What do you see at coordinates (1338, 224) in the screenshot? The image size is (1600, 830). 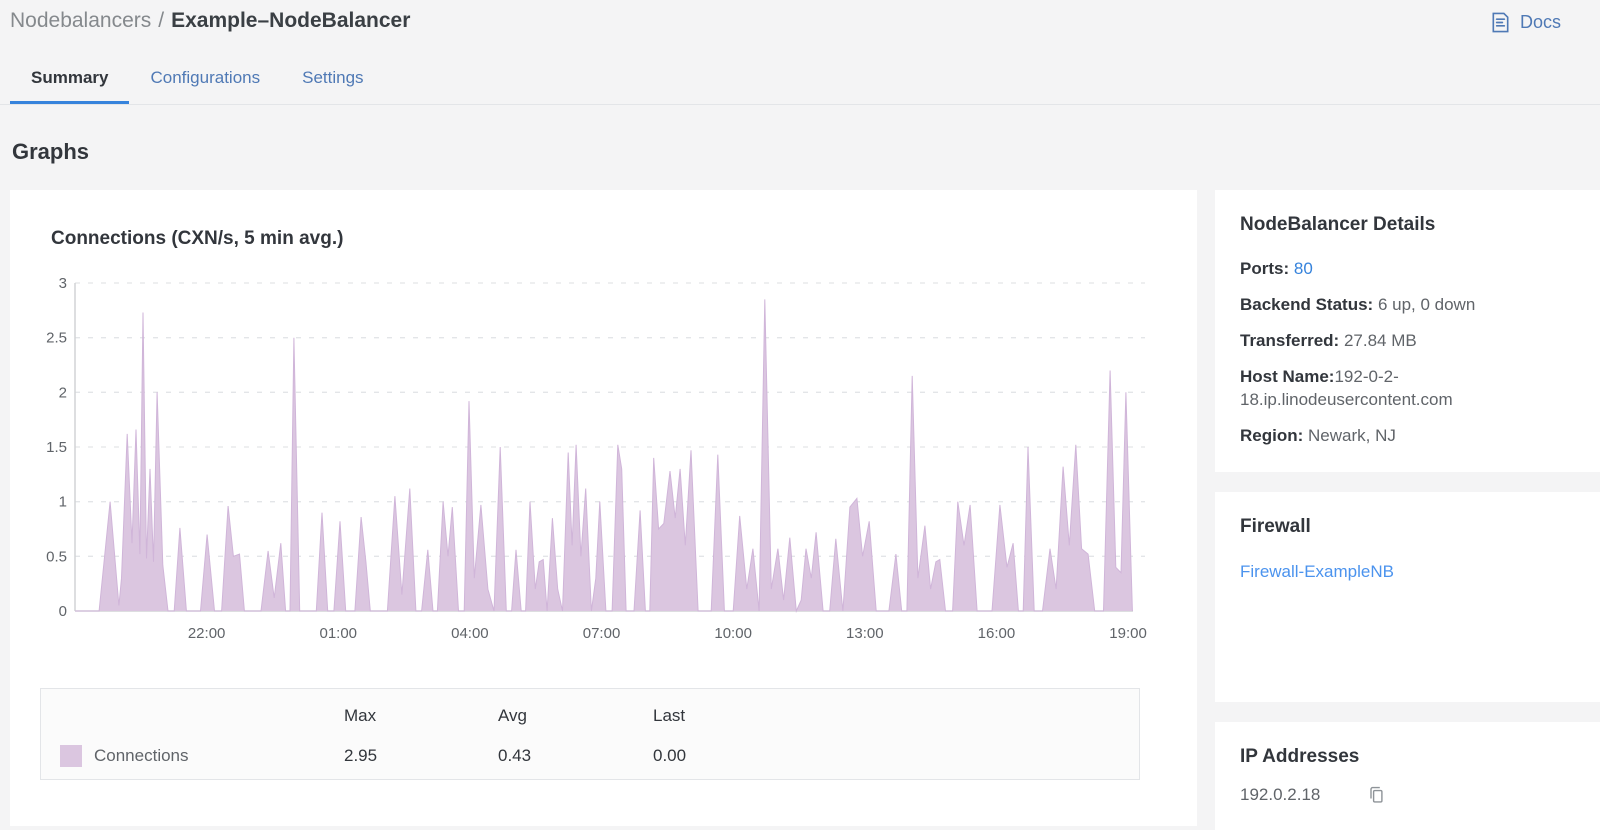 I see `details-card-title: NodeBalancer Details` at bounding box center [1338, 224].